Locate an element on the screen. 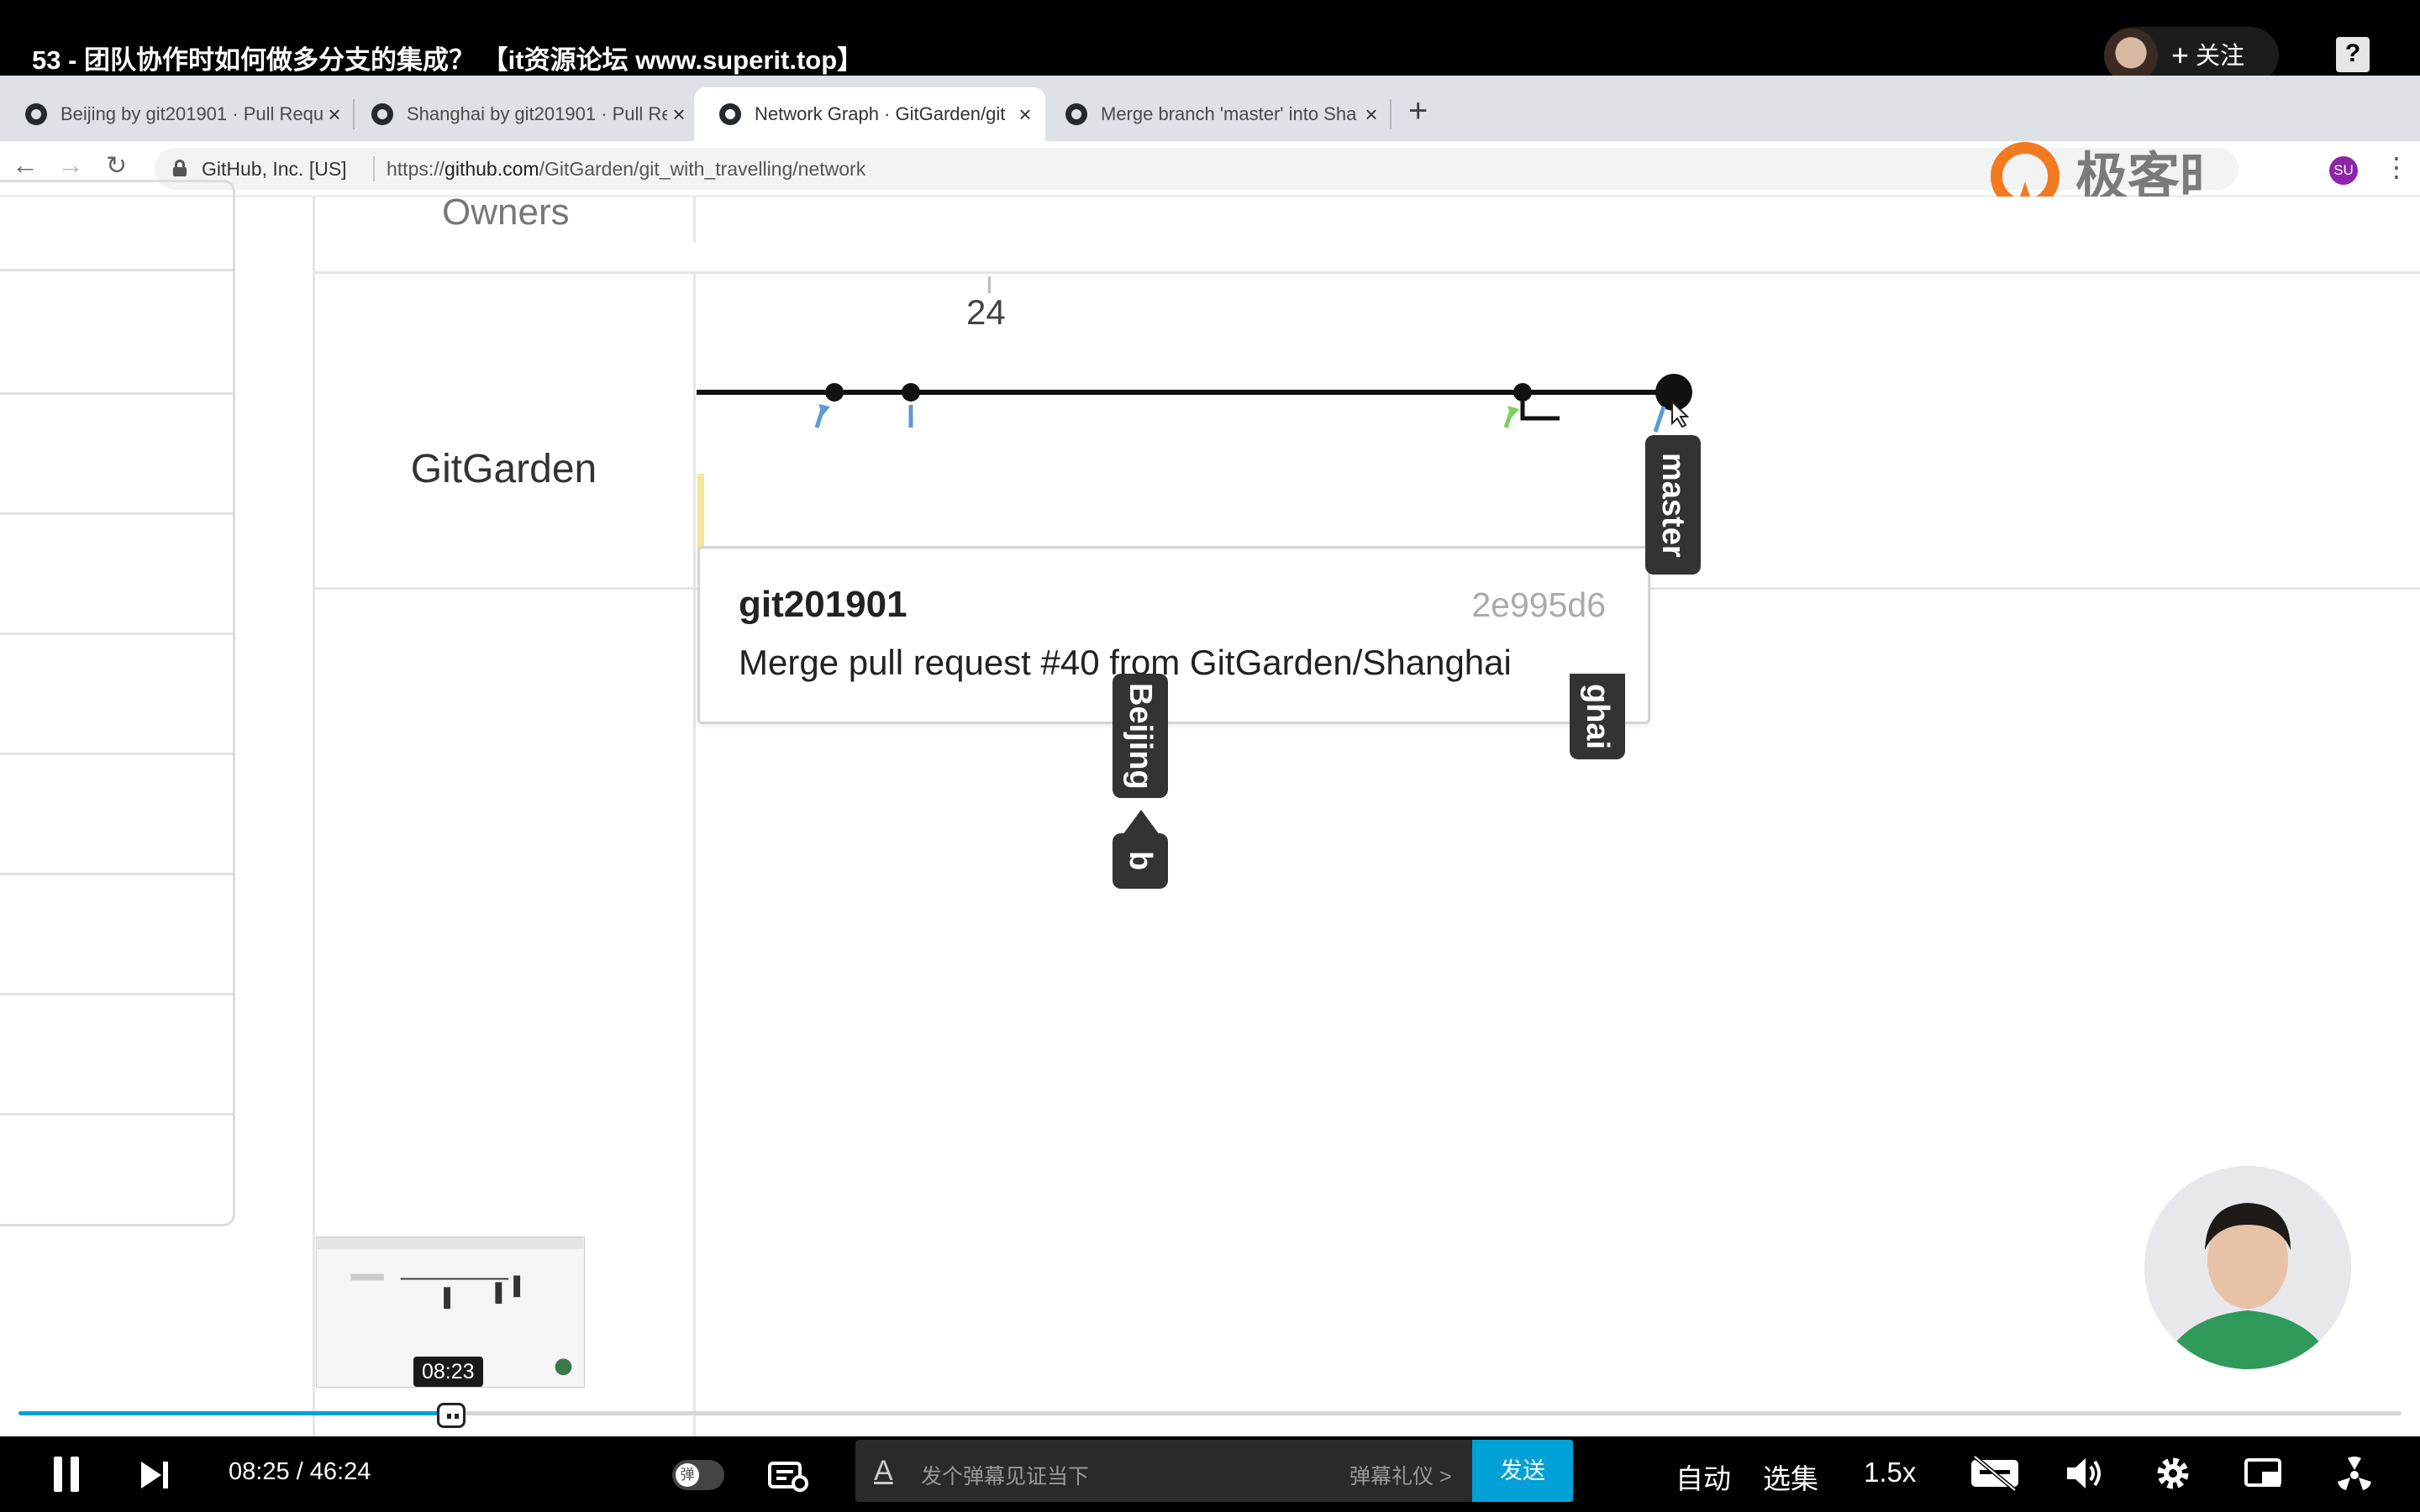  danmaku-toggle: 弹 is located at coordinates (698, 1475).